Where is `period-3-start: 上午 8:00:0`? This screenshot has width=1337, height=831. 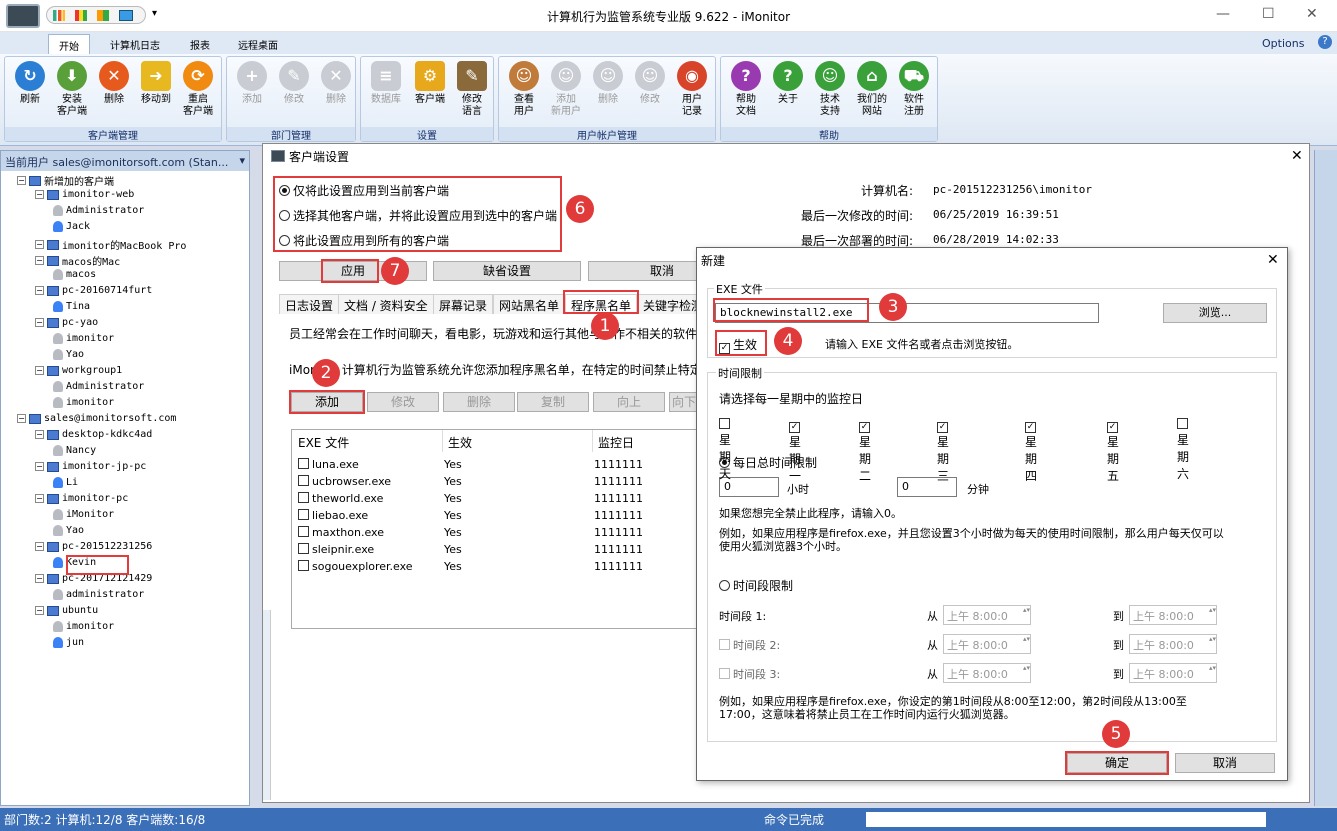 period-3-start: 上午 8:00:0 is located at coordinates (987, 673).